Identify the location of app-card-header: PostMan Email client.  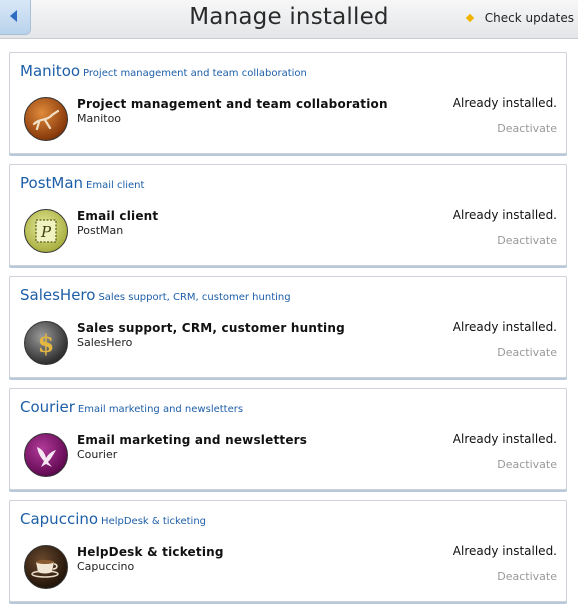
(82, 182).